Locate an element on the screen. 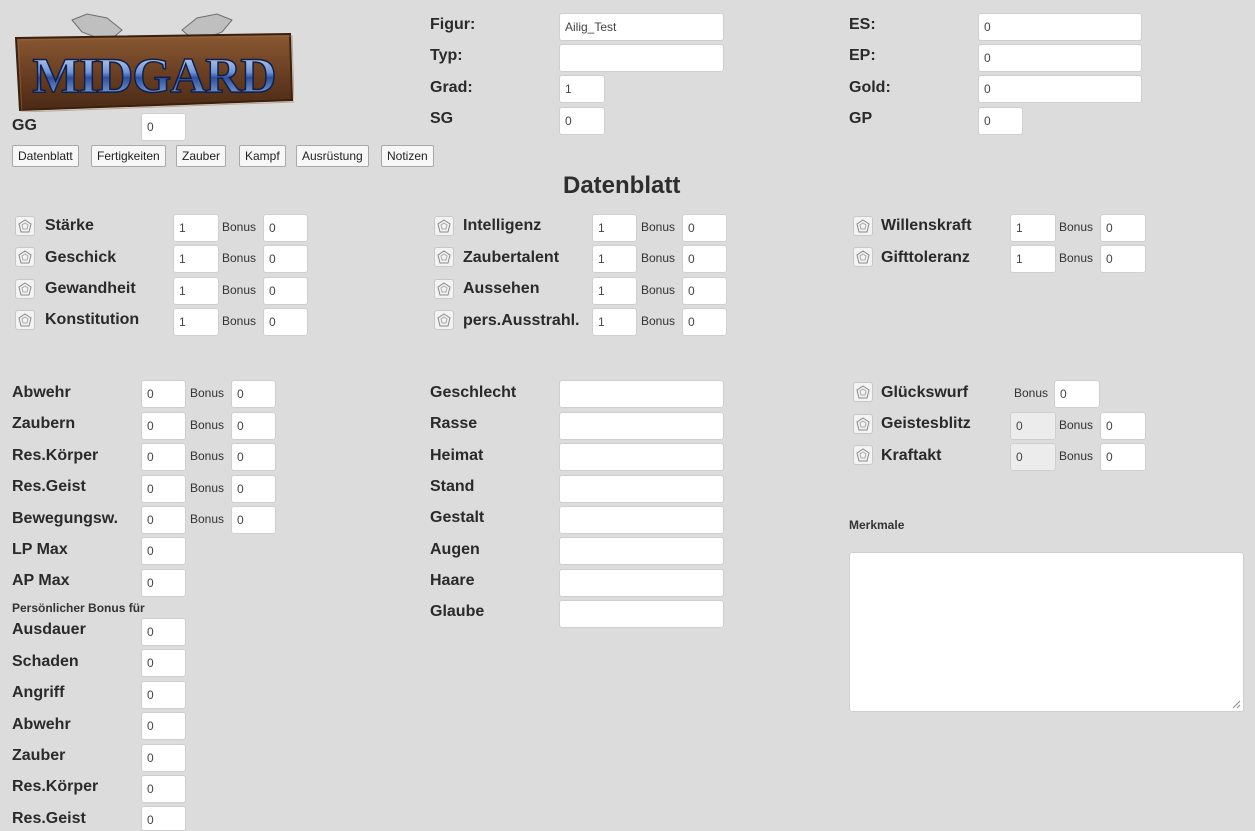 This screenshot has height=831, width=1255. pb-zauber-input: 0 is located at coordinates (163, 758).